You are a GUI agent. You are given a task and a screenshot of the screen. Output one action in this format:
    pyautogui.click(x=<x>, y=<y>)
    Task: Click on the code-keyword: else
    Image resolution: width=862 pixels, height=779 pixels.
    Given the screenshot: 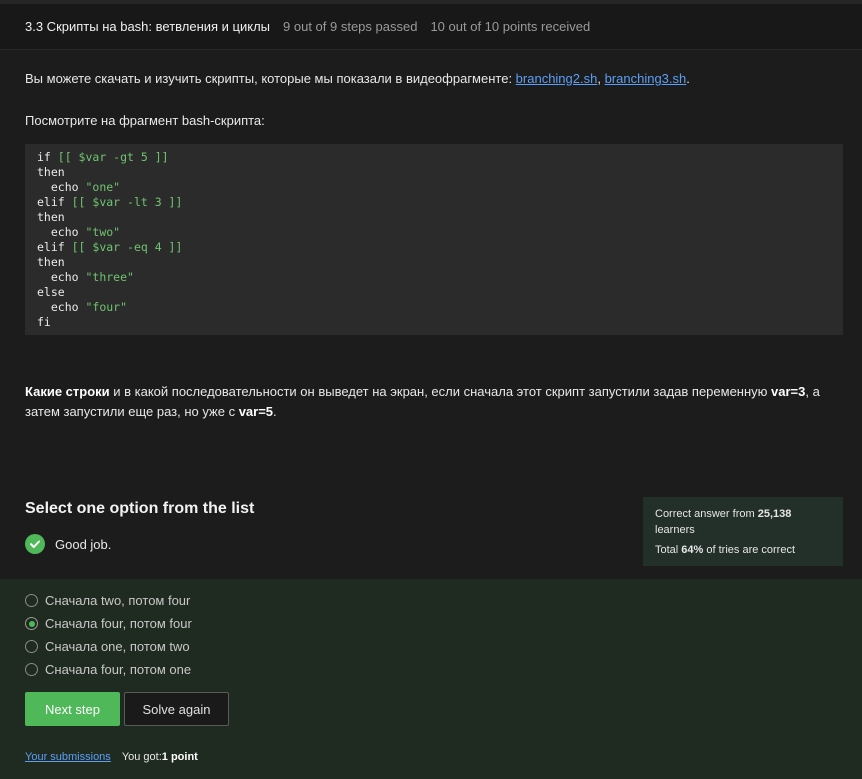 What is the action you would take?
    pyautogui.click(x=51, y=292)
    